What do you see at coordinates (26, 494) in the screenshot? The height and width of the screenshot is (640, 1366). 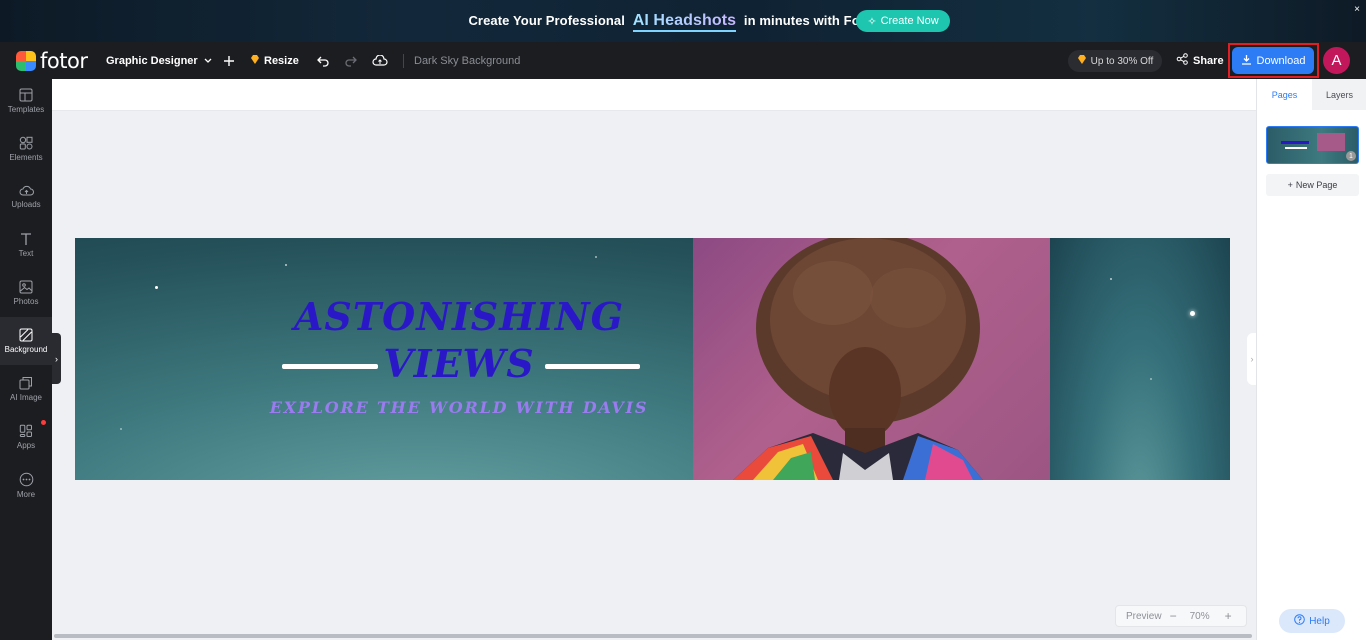 I see `sidebar-label-more: More` at bounding box center [26, 494].